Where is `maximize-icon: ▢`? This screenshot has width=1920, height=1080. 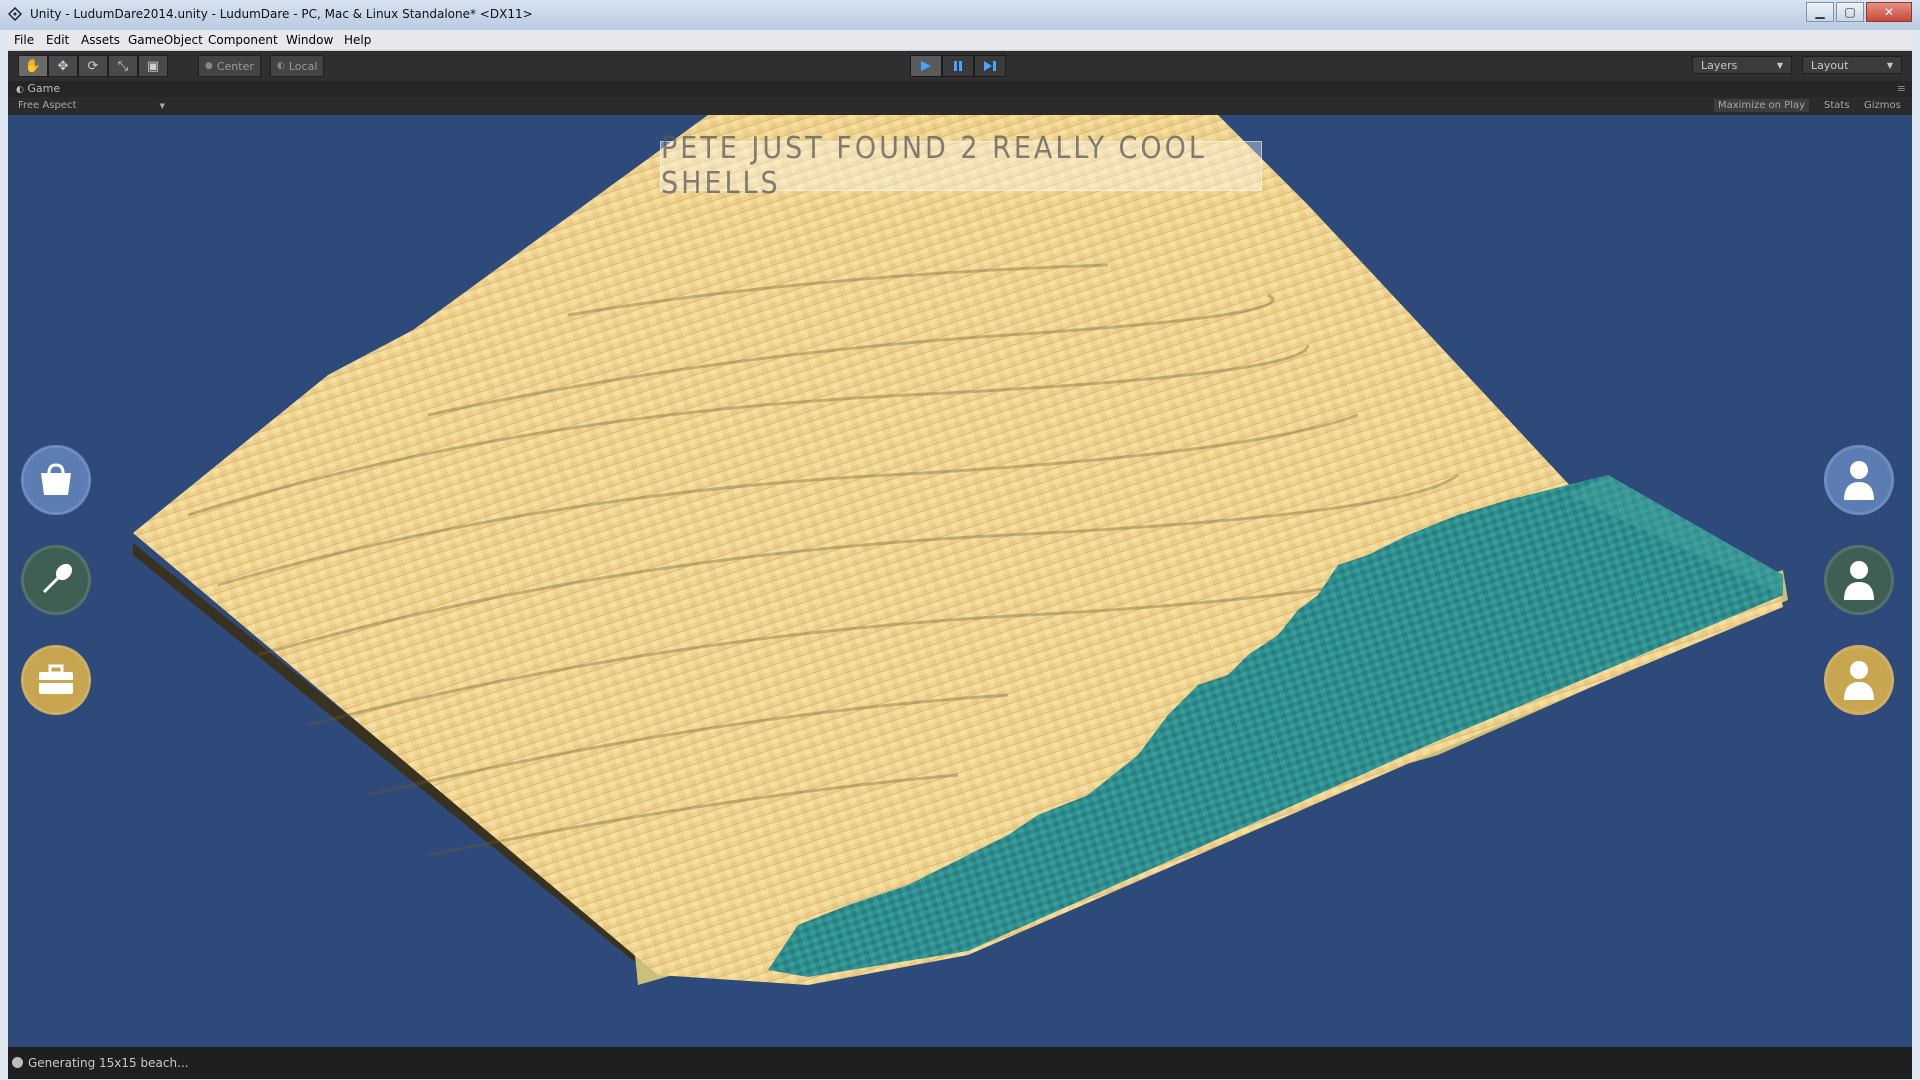
maximize-icon: ▢ is located at coordinates (1850, 12).